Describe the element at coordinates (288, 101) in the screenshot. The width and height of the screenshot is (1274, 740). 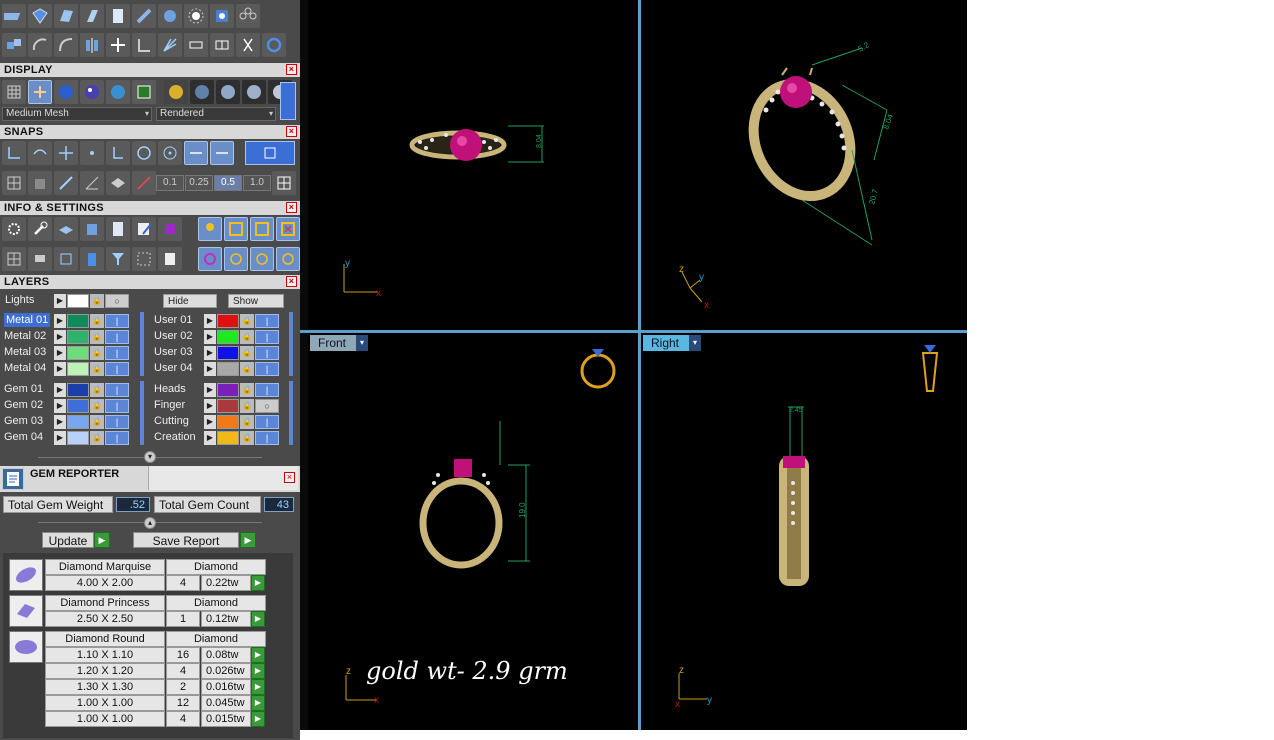
I see `display-toggle-button` at that location.